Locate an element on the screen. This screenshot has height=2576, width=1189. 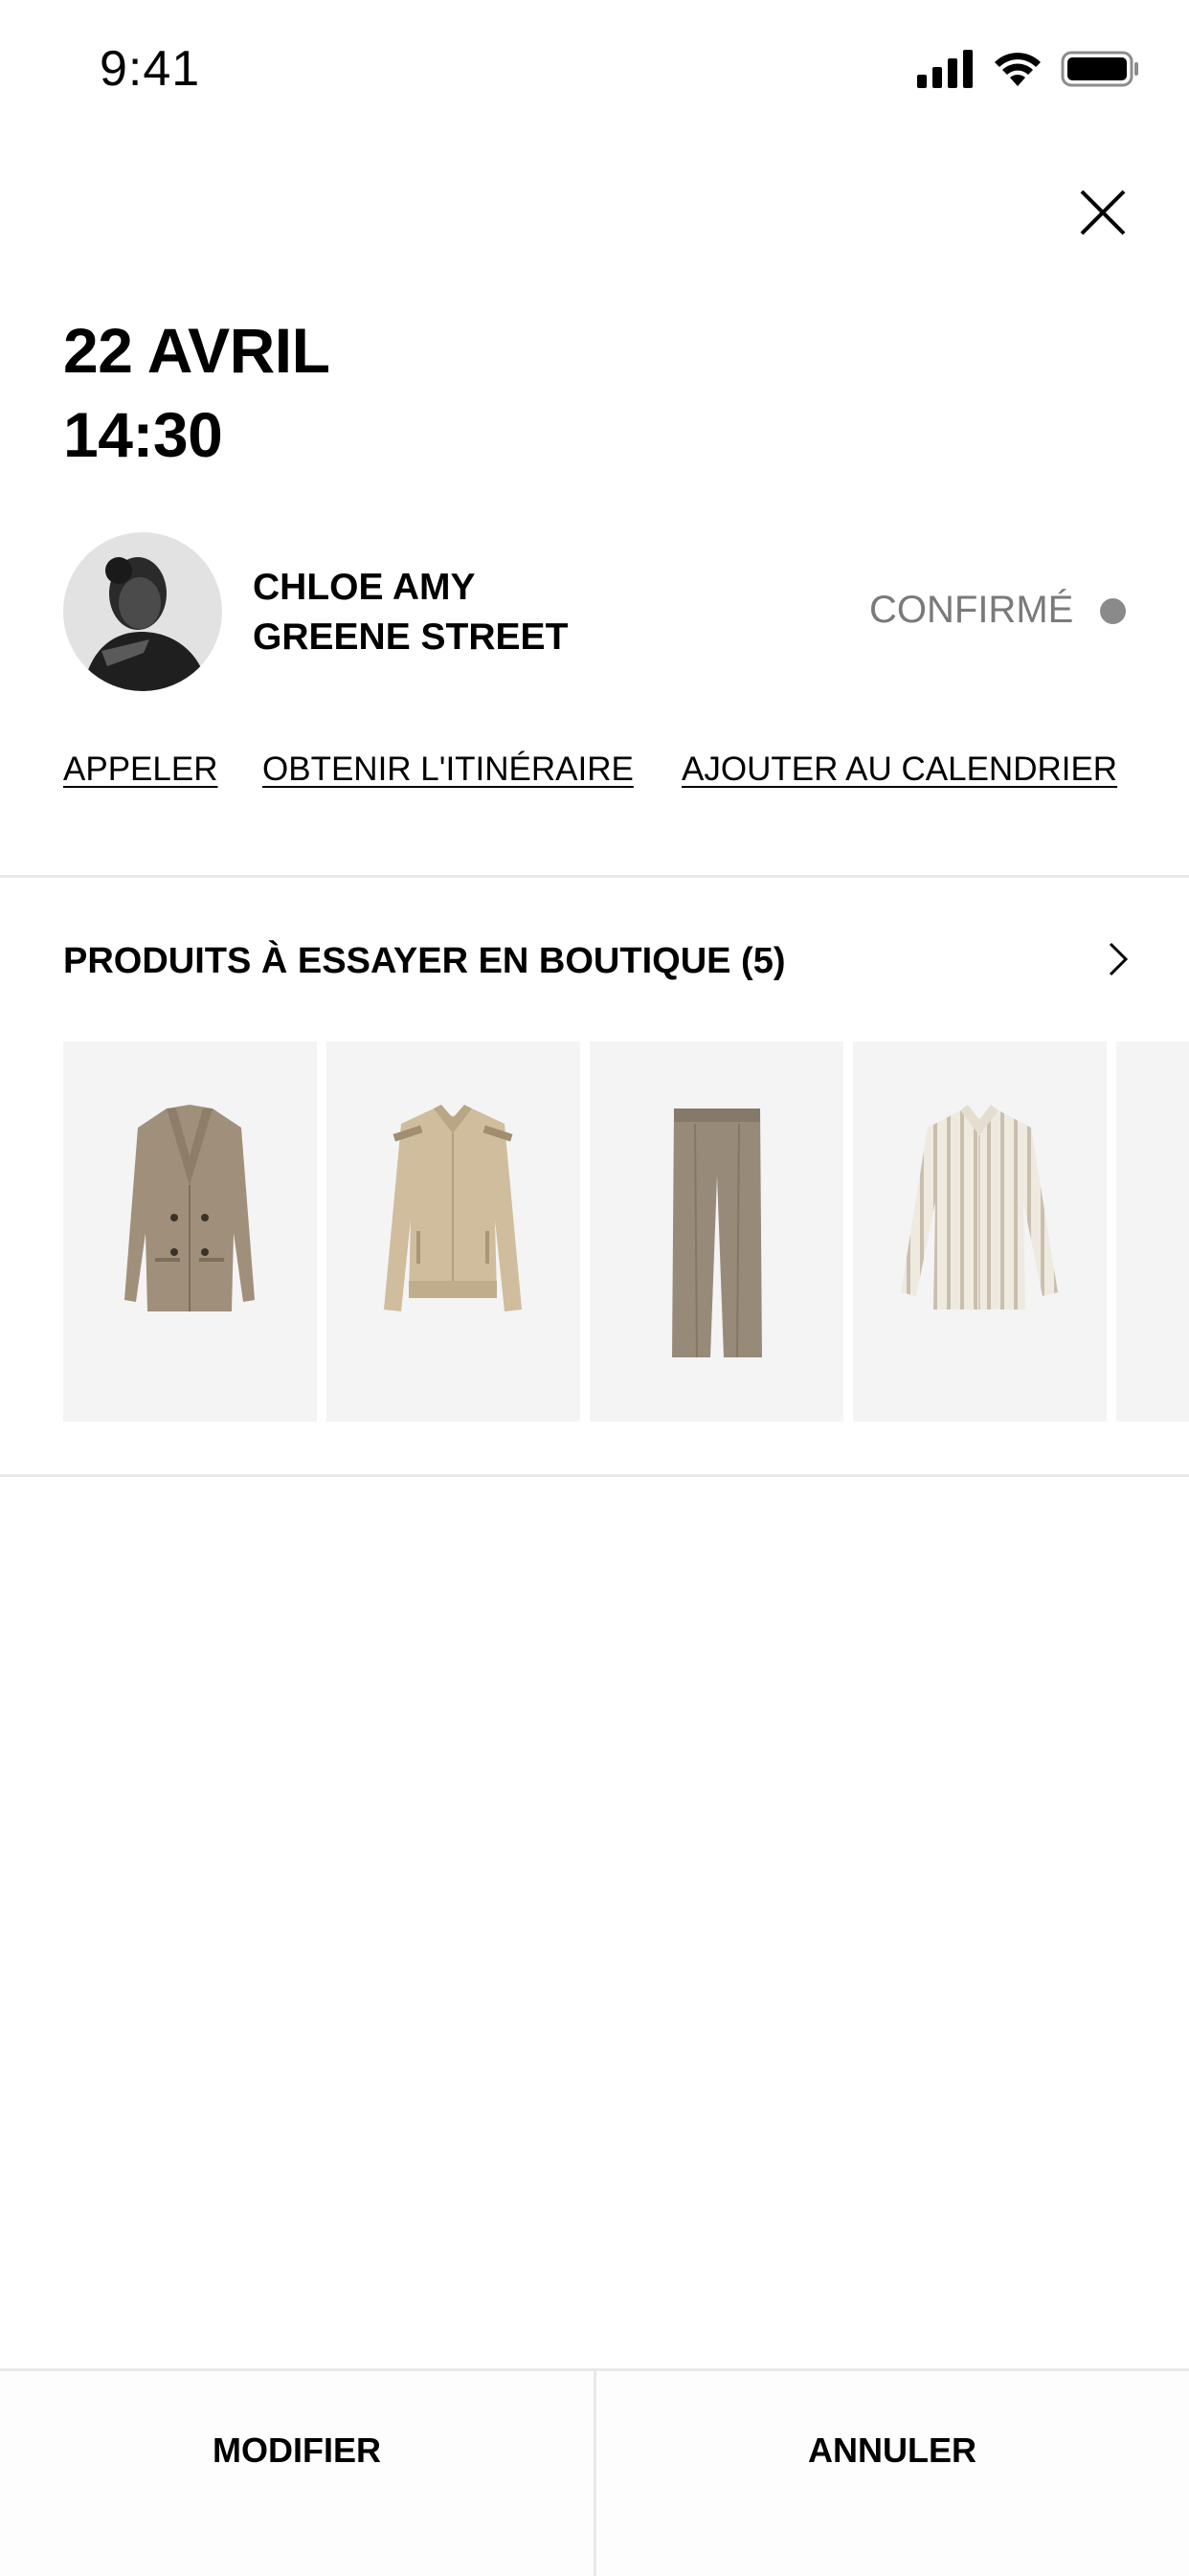
status-time: 9:41 is located at coordinates (150, 69).